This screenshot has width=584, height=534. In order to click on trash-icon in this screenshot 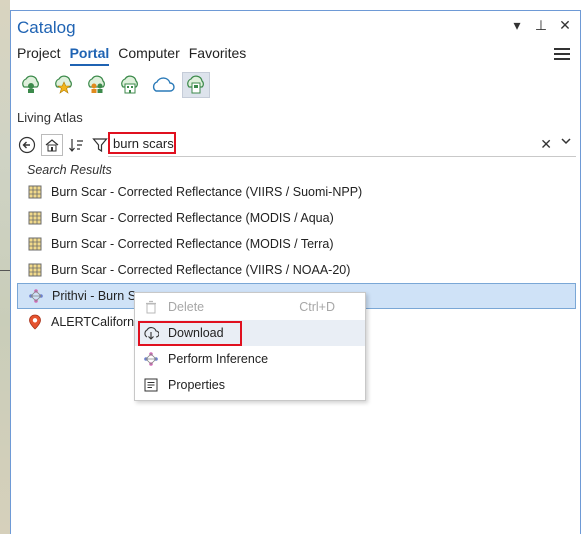, I will do `click(151, 307)`.